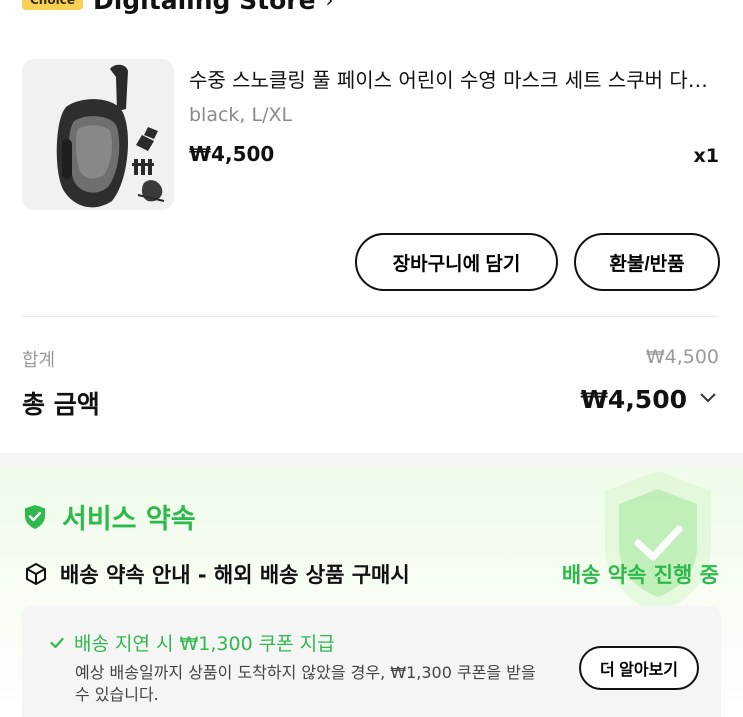  I want to click on product-image, so click(98, 134).